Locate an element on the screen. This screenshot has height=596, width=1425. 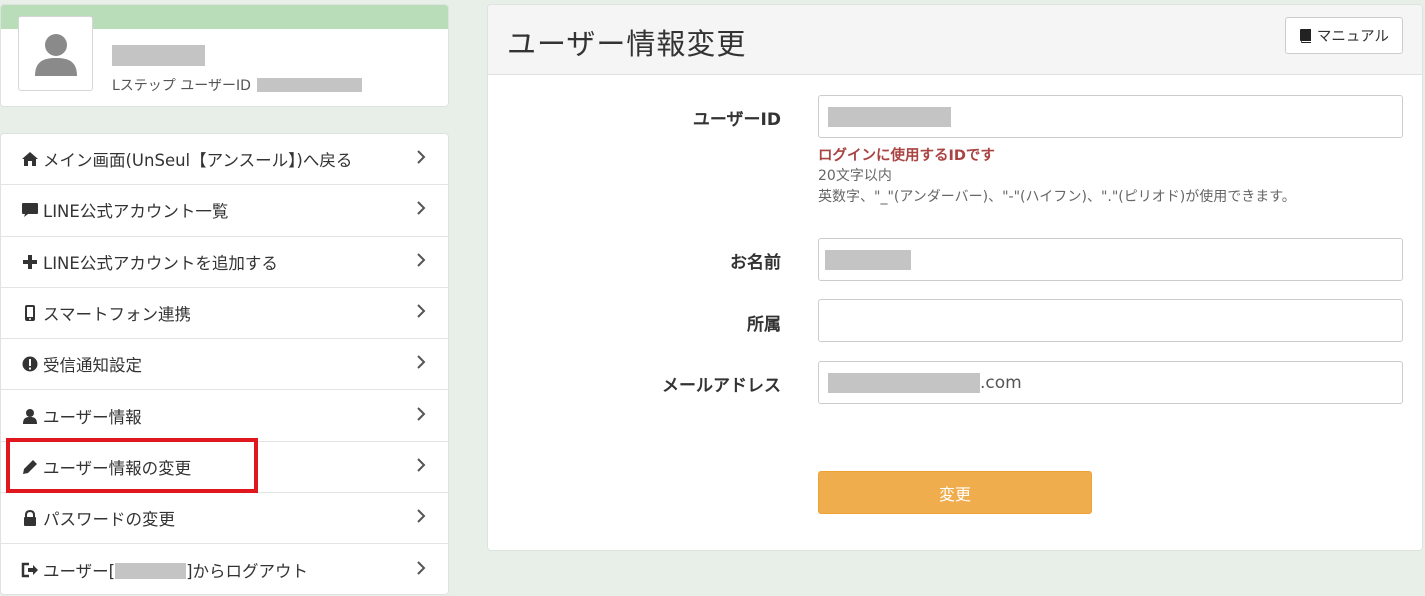
manual-button-label: マニュアル is located at coordinates (1352, 37).